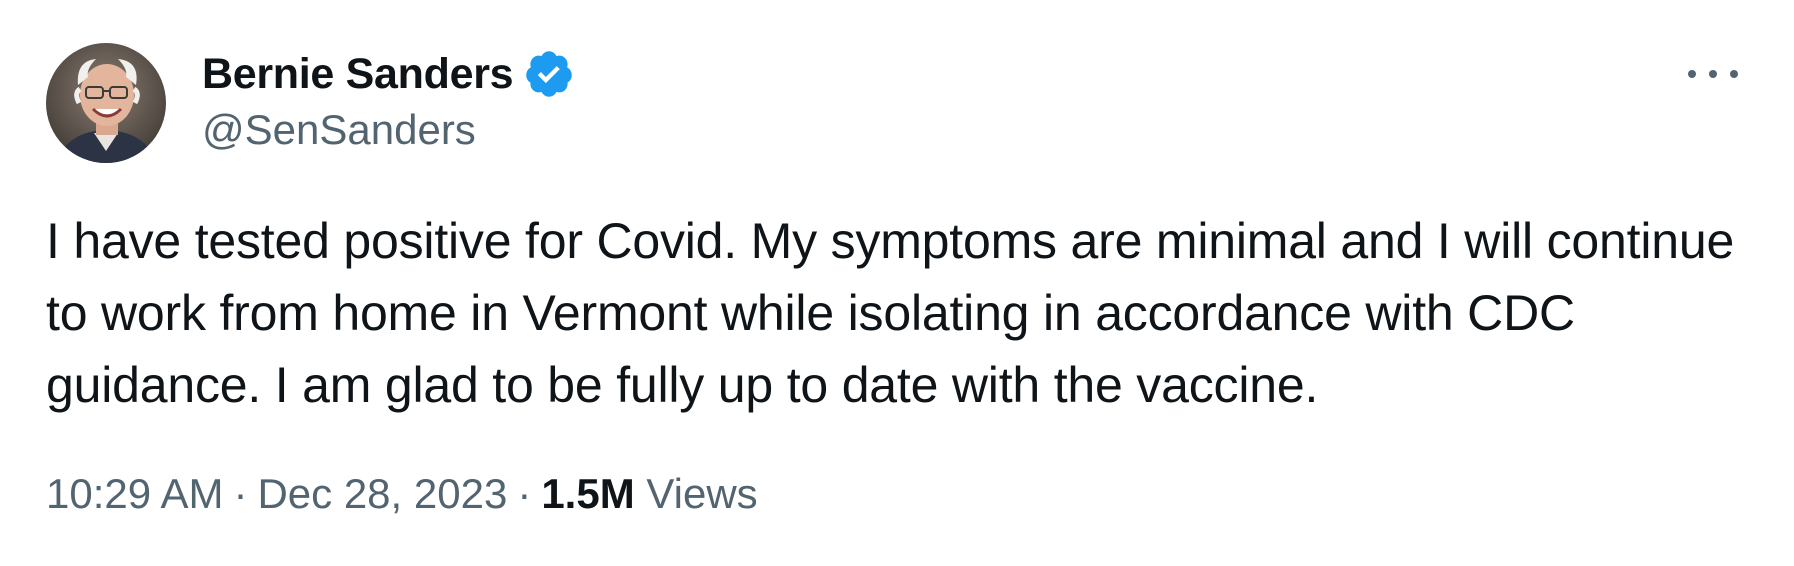  What do you see at coordinates (134, 494) in the screenshot?
I see `tweet-time: 10:29 AM` at bounding box center [134, 494].